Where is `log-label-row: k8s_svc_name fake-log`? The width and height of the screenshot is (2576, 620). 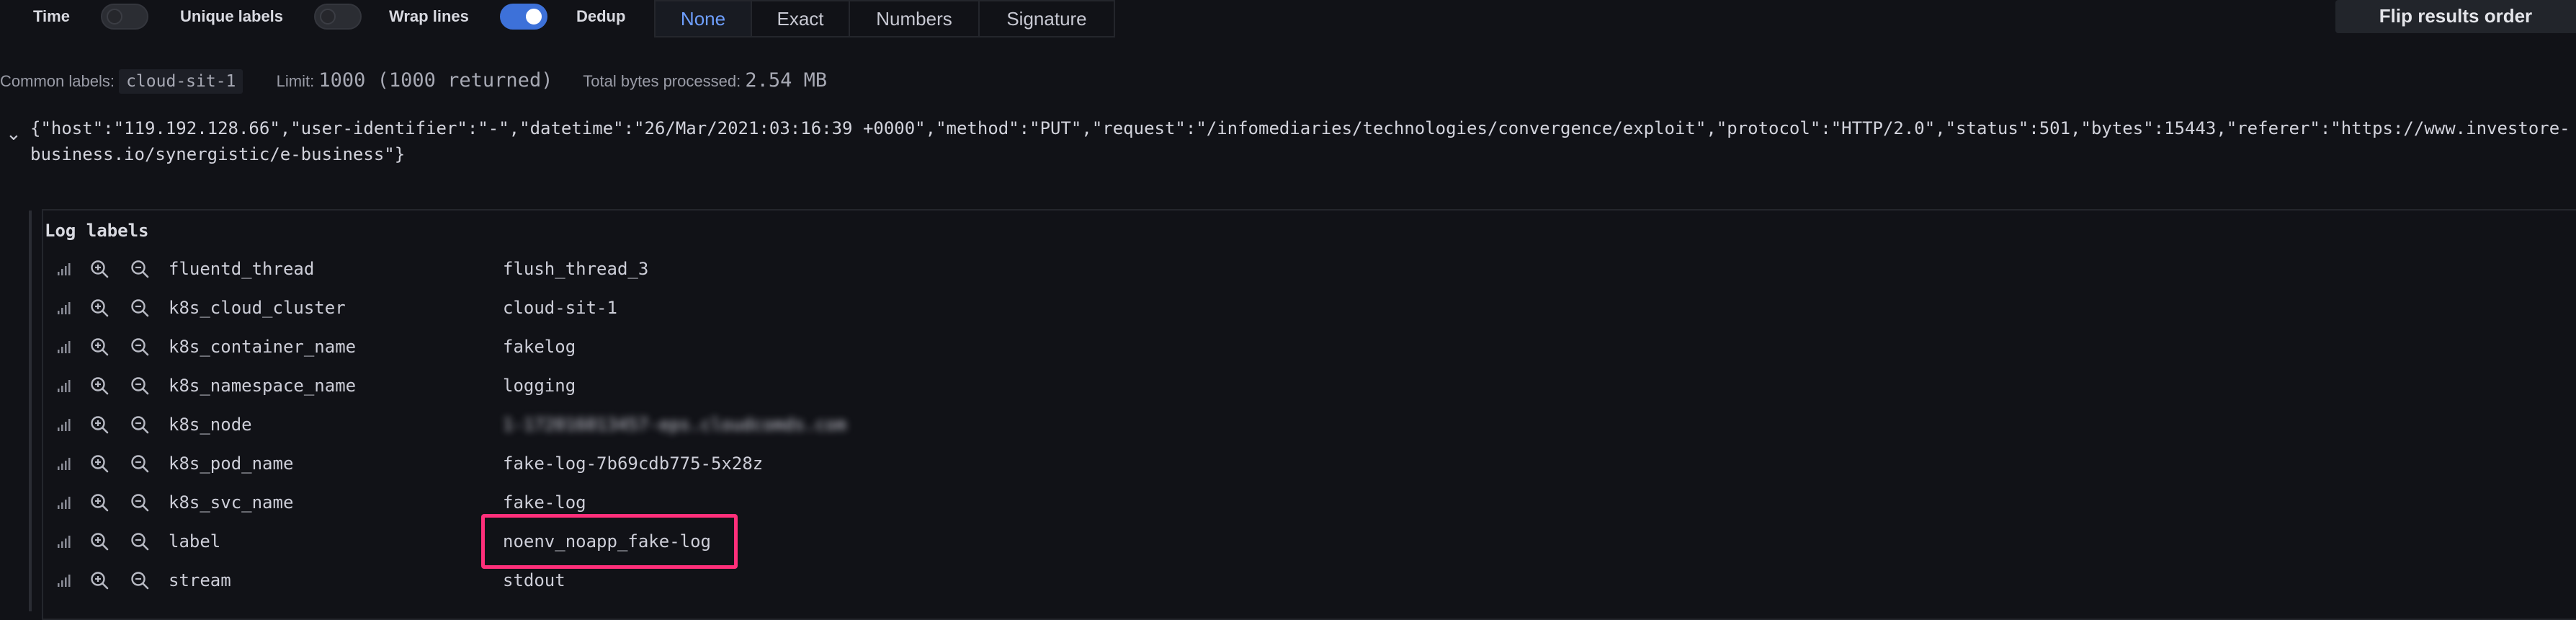
log-label-row: k8s_svc_name fake-log is located at coordinates (1310, 503).